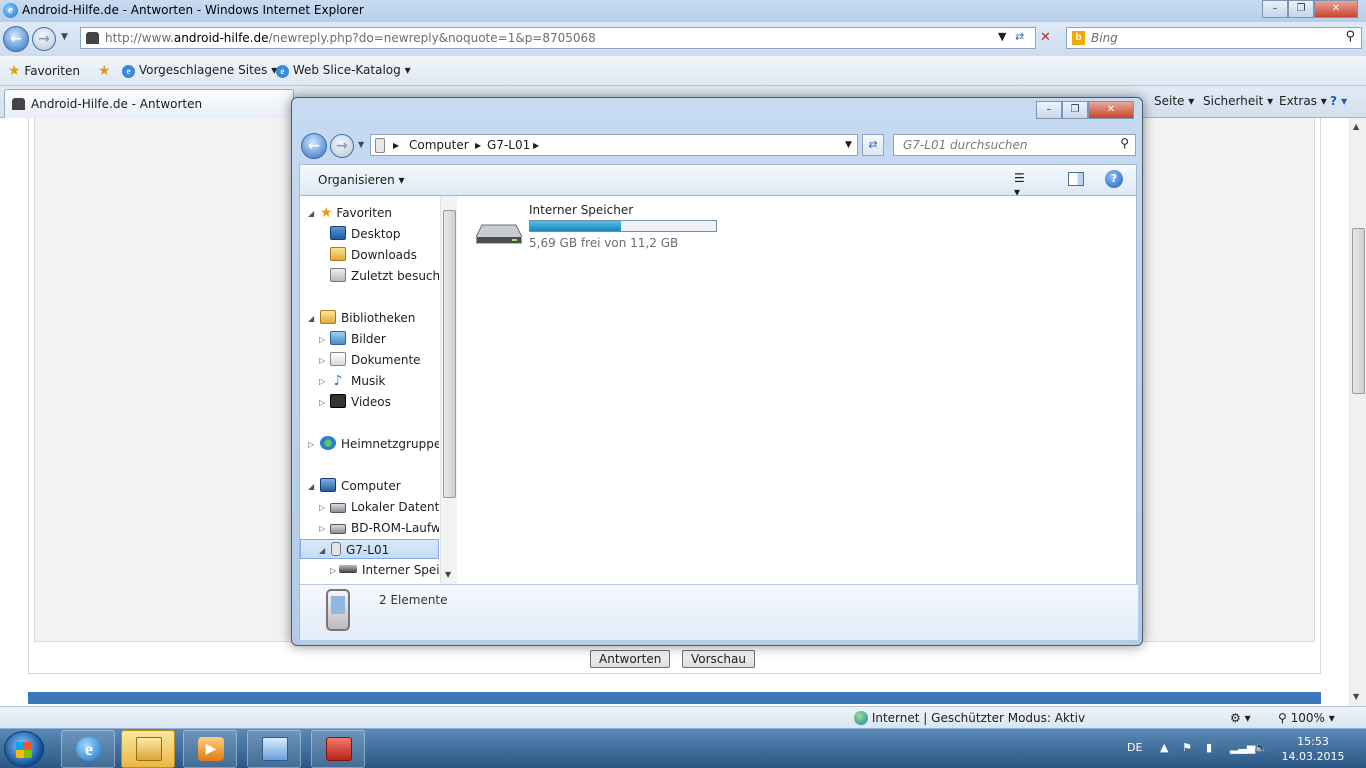 This screenshot has height=768, width=1366. Describe the element at coordinates (104, 71) in the screenshot. I see `add-favorite-icon: ★` at that location.